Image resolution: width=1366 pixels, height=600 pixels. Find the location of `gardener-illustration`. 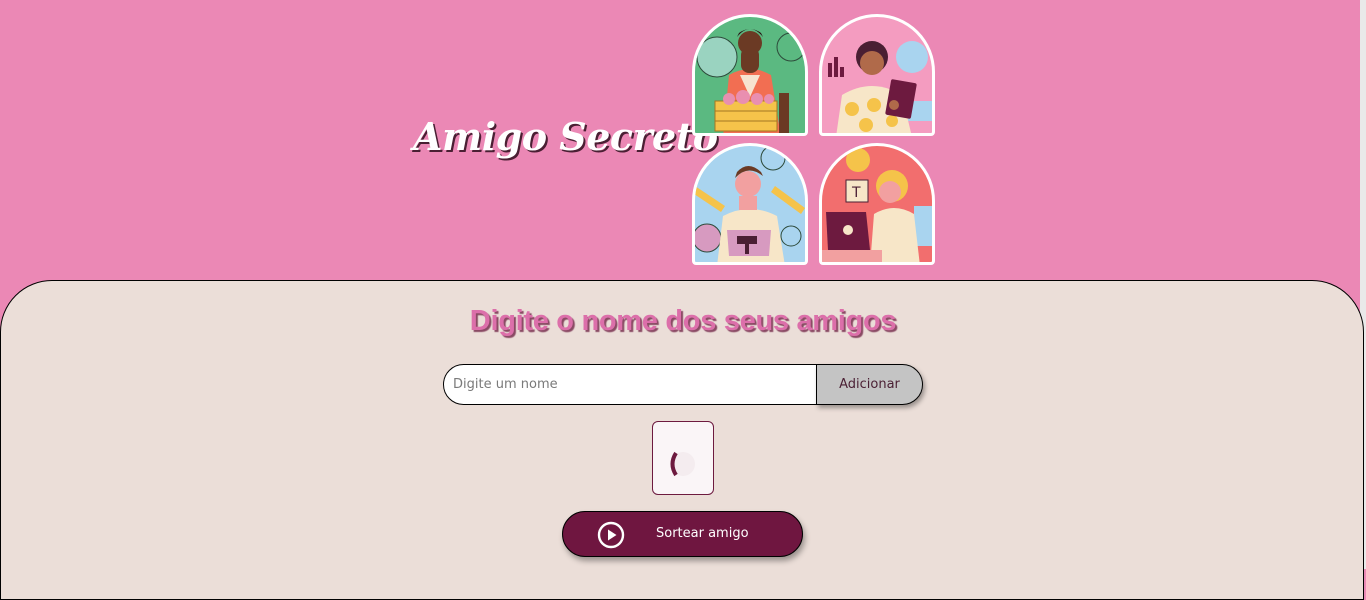

gardener-illustration is located at coordinates (750, 75).